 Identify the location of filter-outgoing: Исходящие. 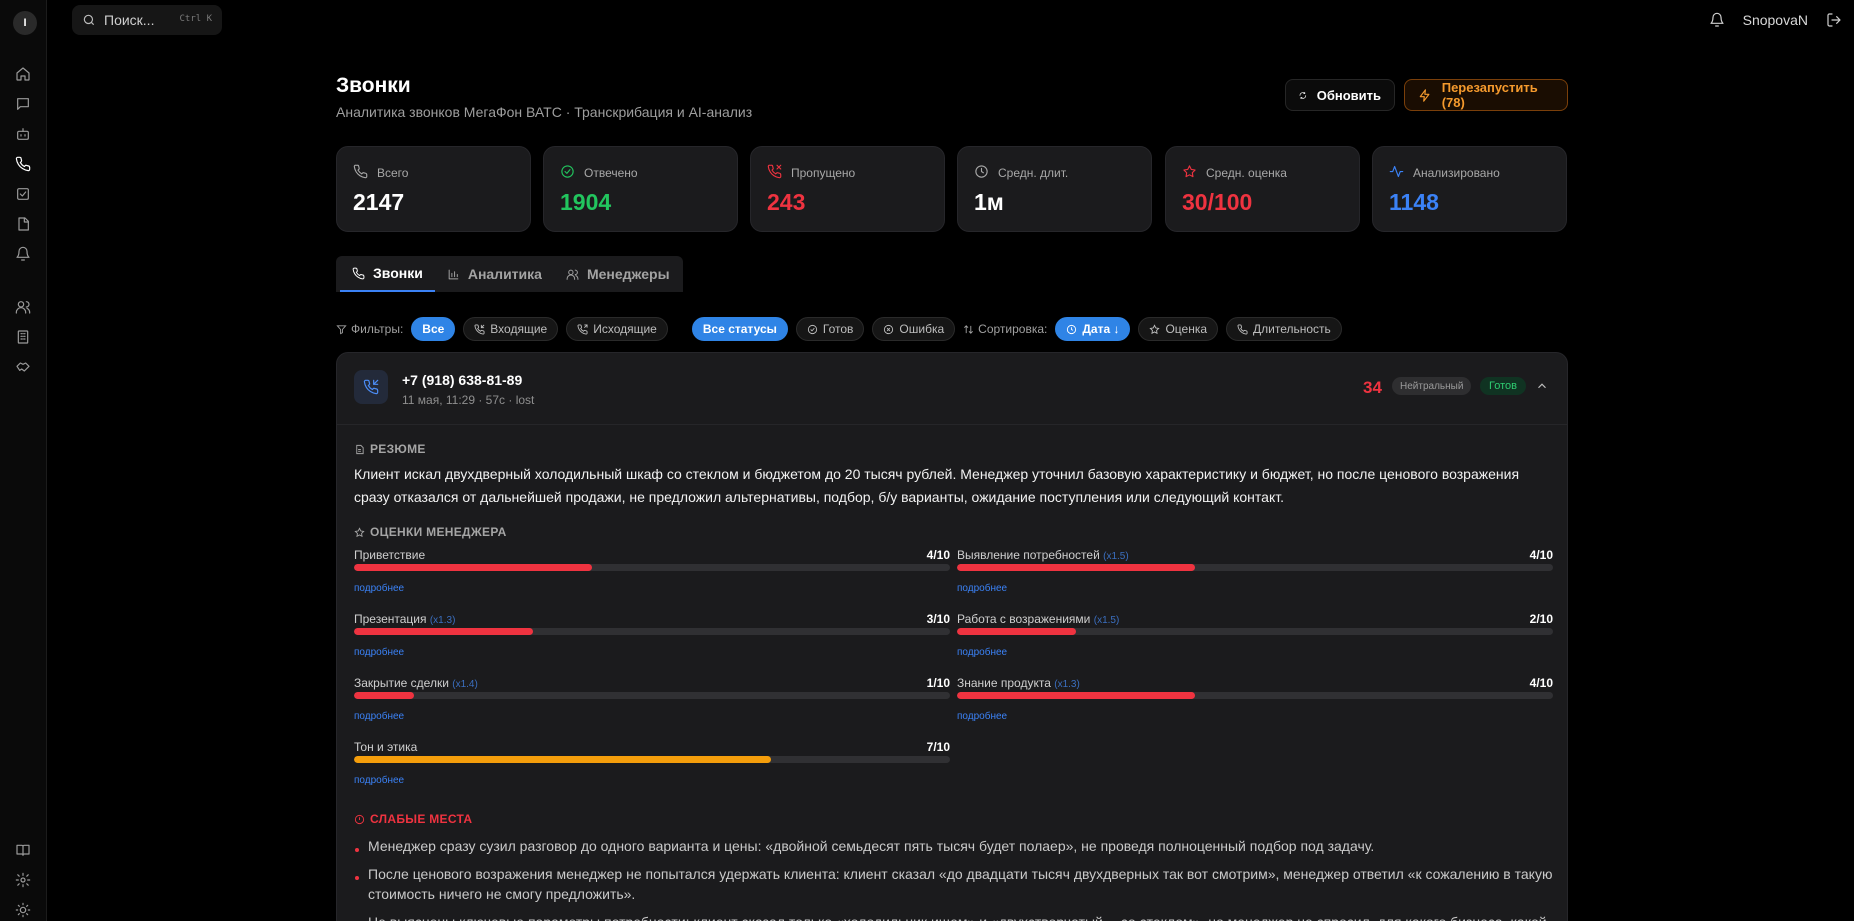
(617, 329).